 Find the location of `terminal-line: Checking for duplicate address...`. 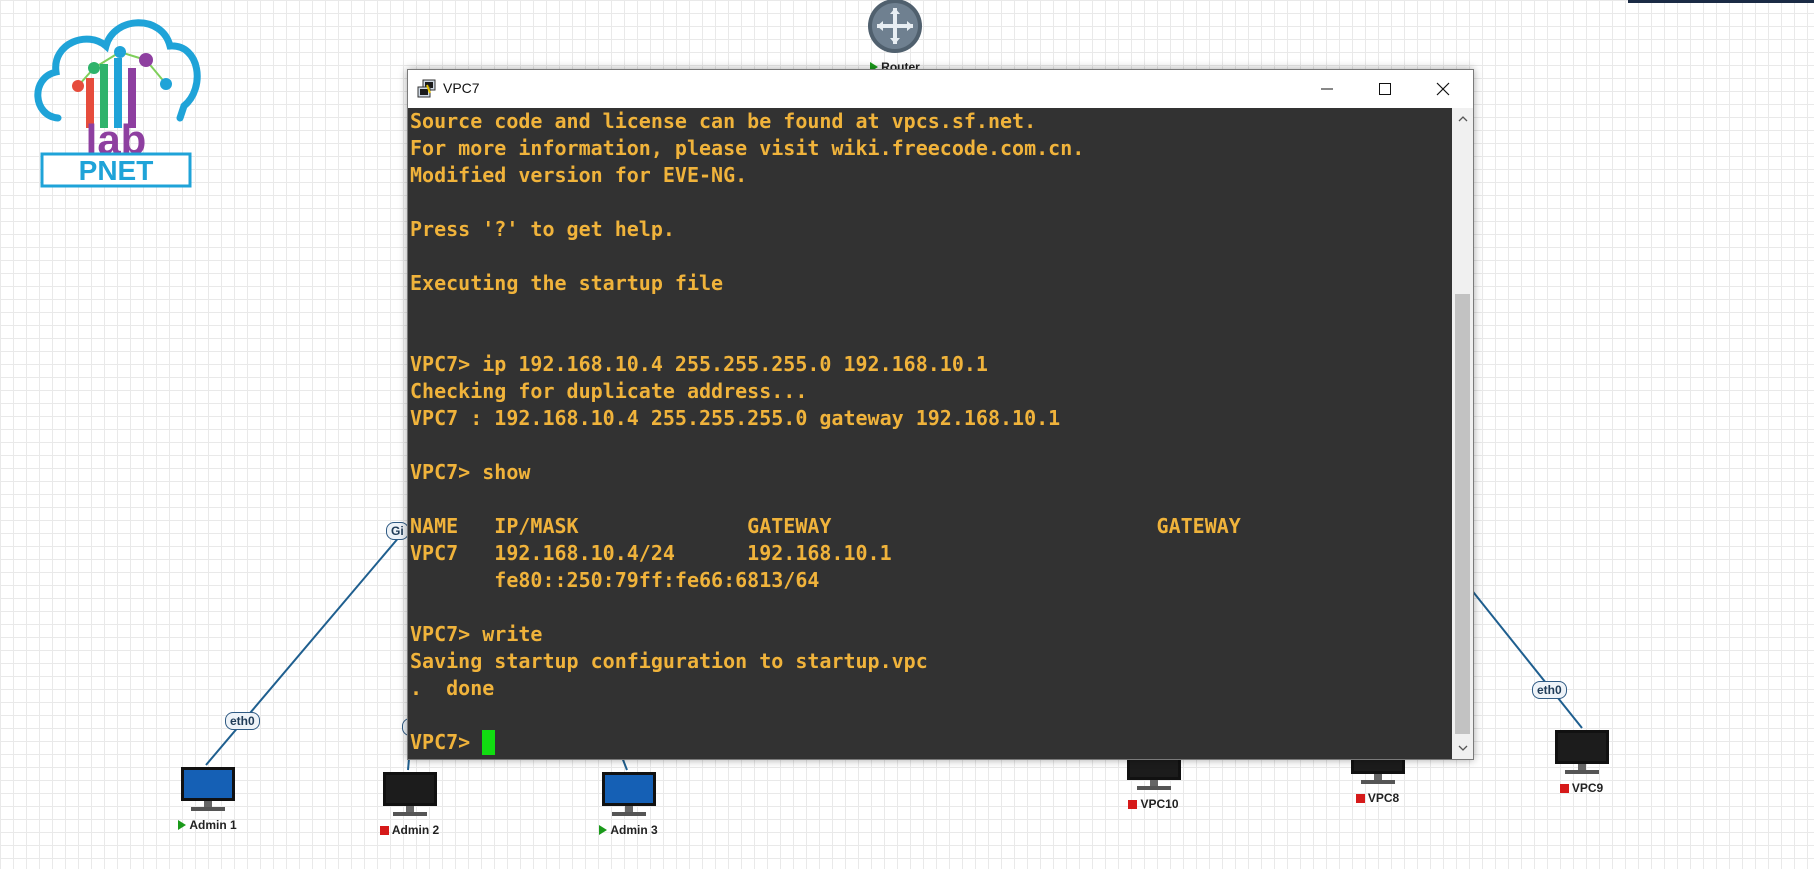

terminal-line: Checking for duplicate address... is located at coordinates (609, 391).